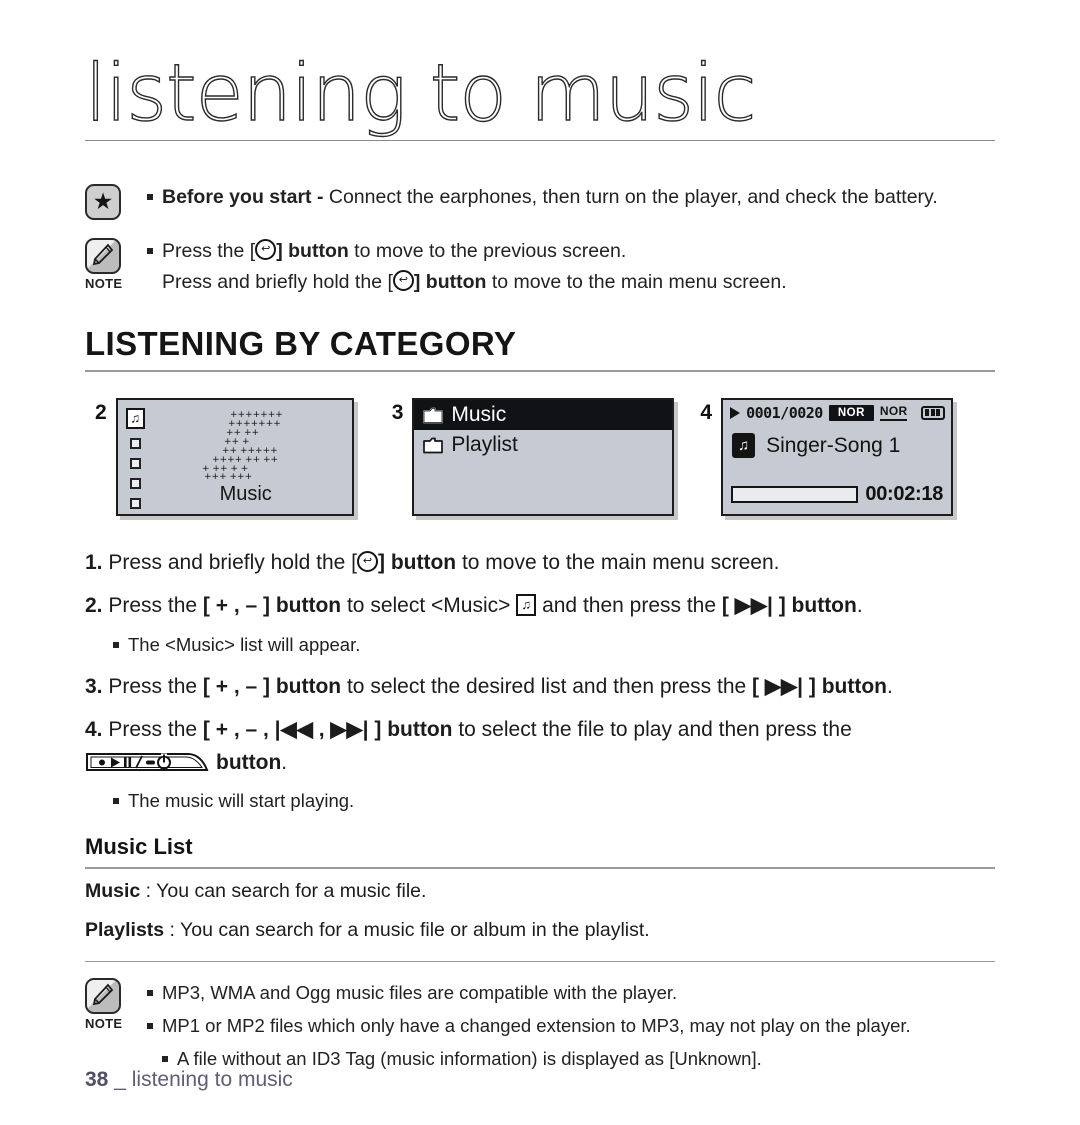 Image resolution: width=1080 pixels, height=1125 pixels. What do you see at coordinates (795, 494) in the screenshot?
I see `progress-bar` at bounding box center [795, 494].